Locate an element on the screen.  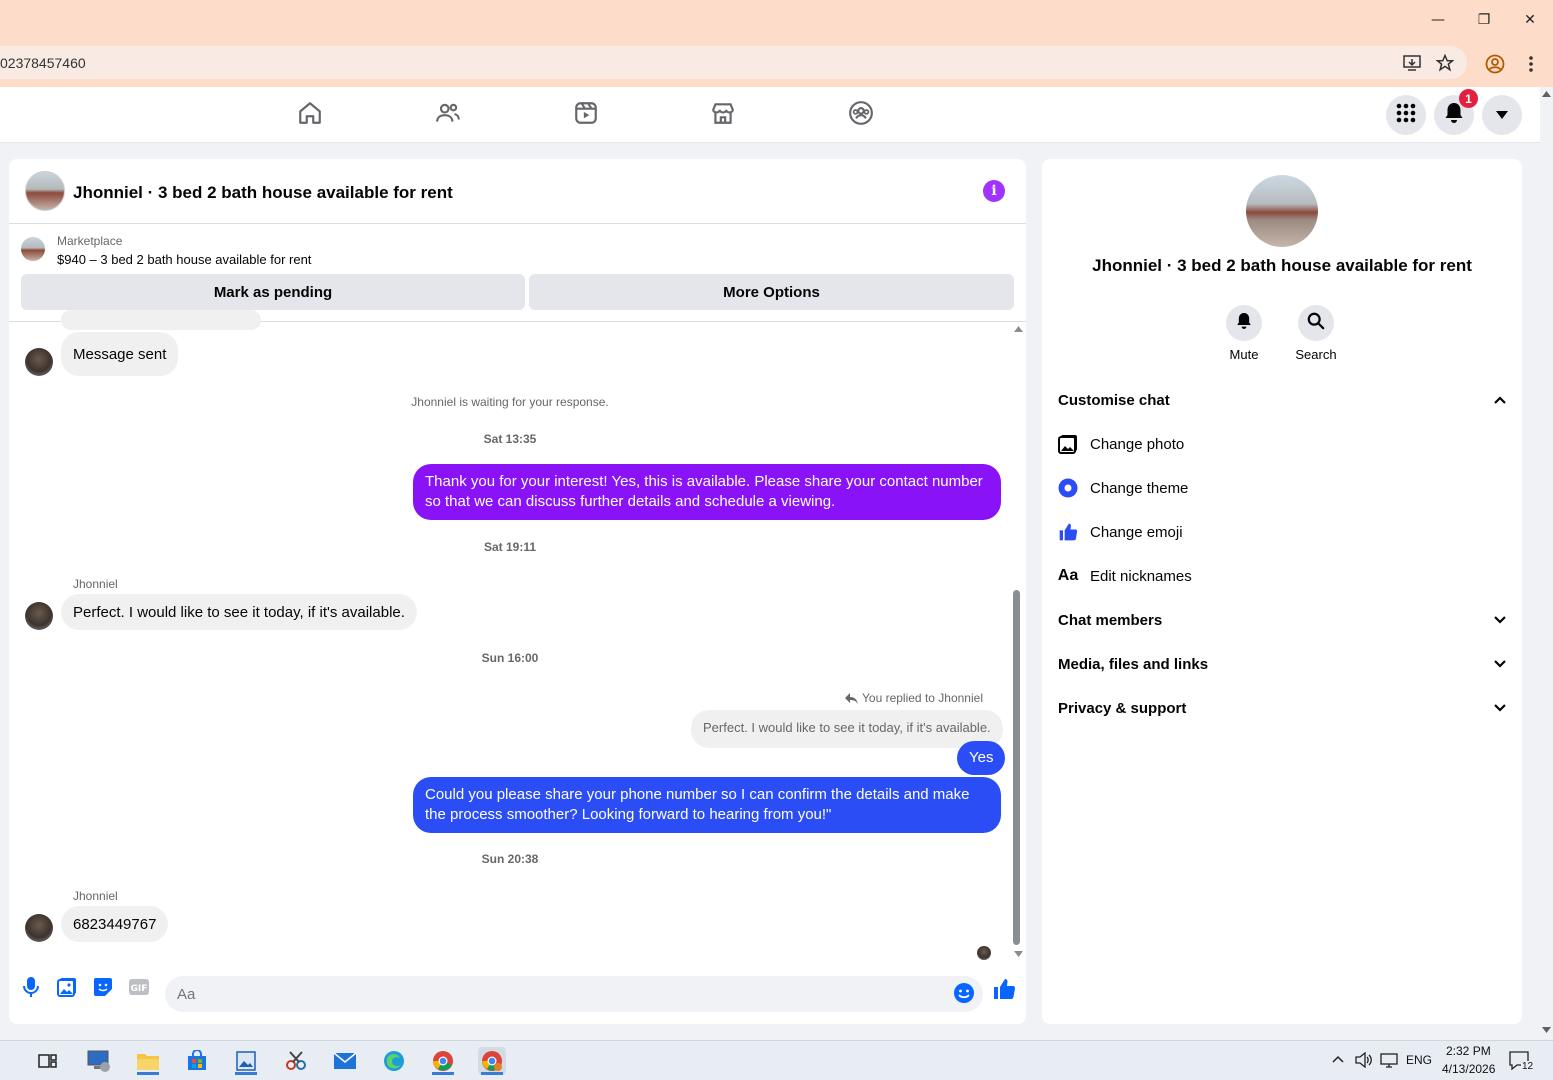
account-button is located at coordinates (1502, 115).